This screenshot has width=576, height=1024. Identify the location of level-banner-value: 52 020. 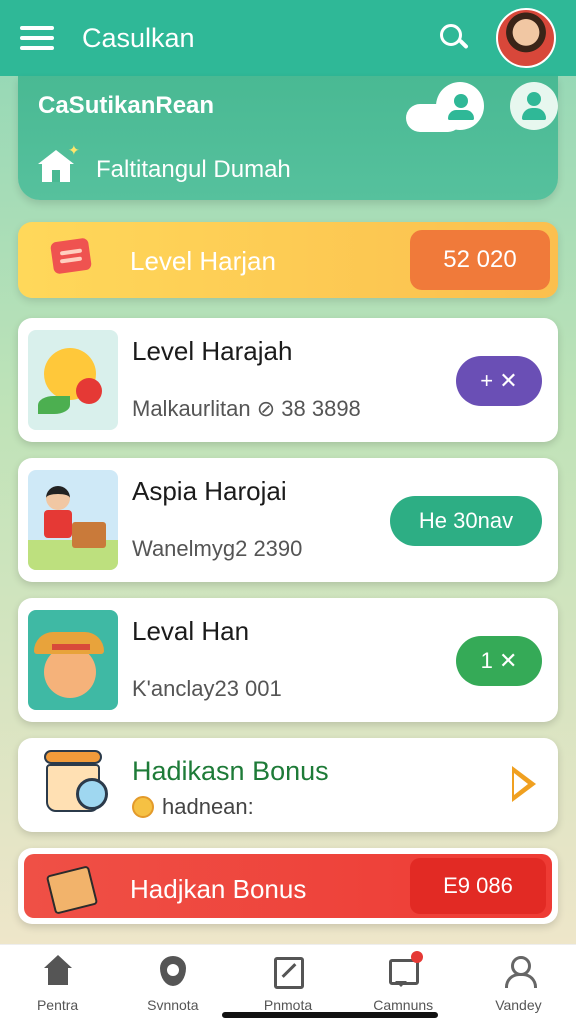
(480, 260).